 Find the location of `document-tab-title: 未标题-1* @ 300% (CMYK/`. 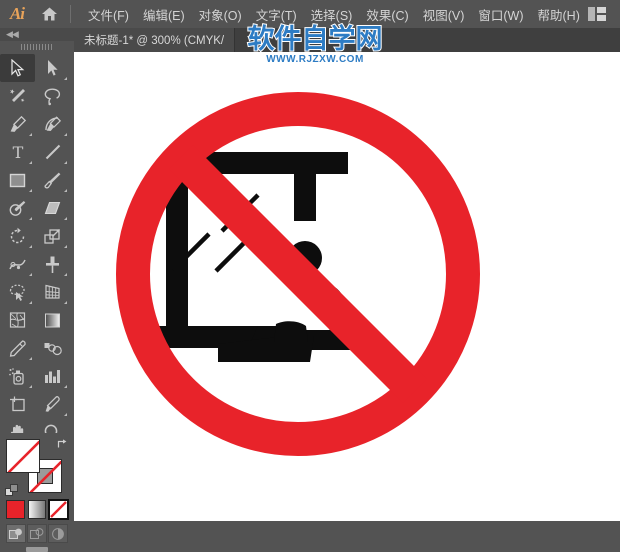

document-tab-title: 未标题-1* @ 300% (CMYK/ is located at coordinates (154, 41).